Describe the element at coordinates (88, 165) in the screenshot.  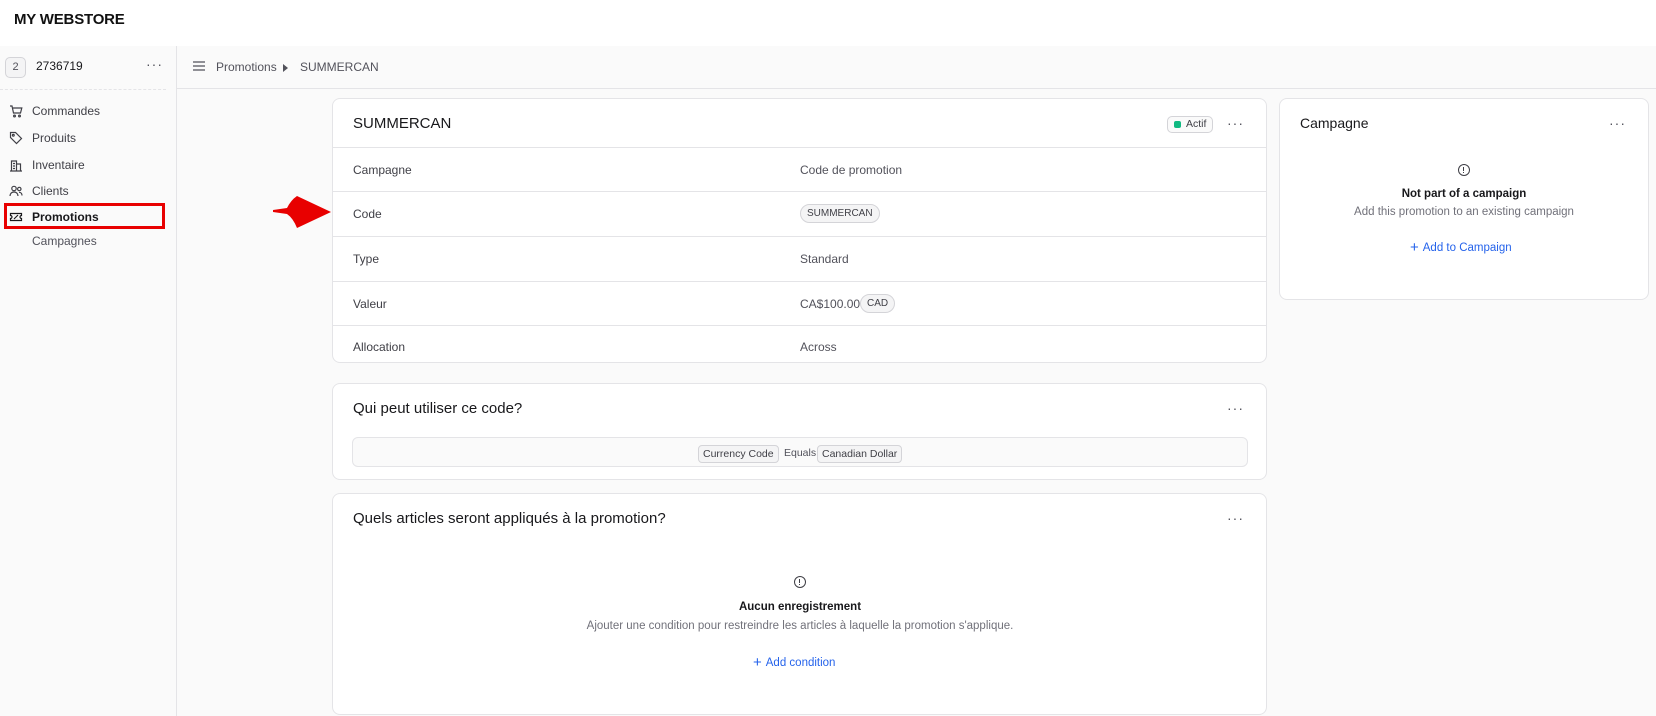
I see `sidebar-item-inventaire: Inventaire` at that location.